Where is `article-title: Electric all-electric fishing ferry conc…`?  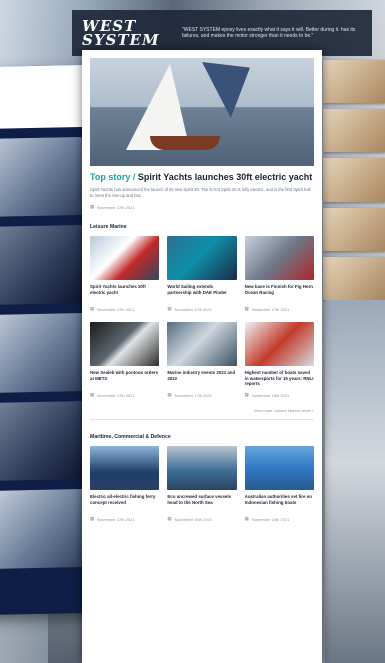
article-title: Electric all-electric fishing ferry conc… is located at coordinates (124, 502).